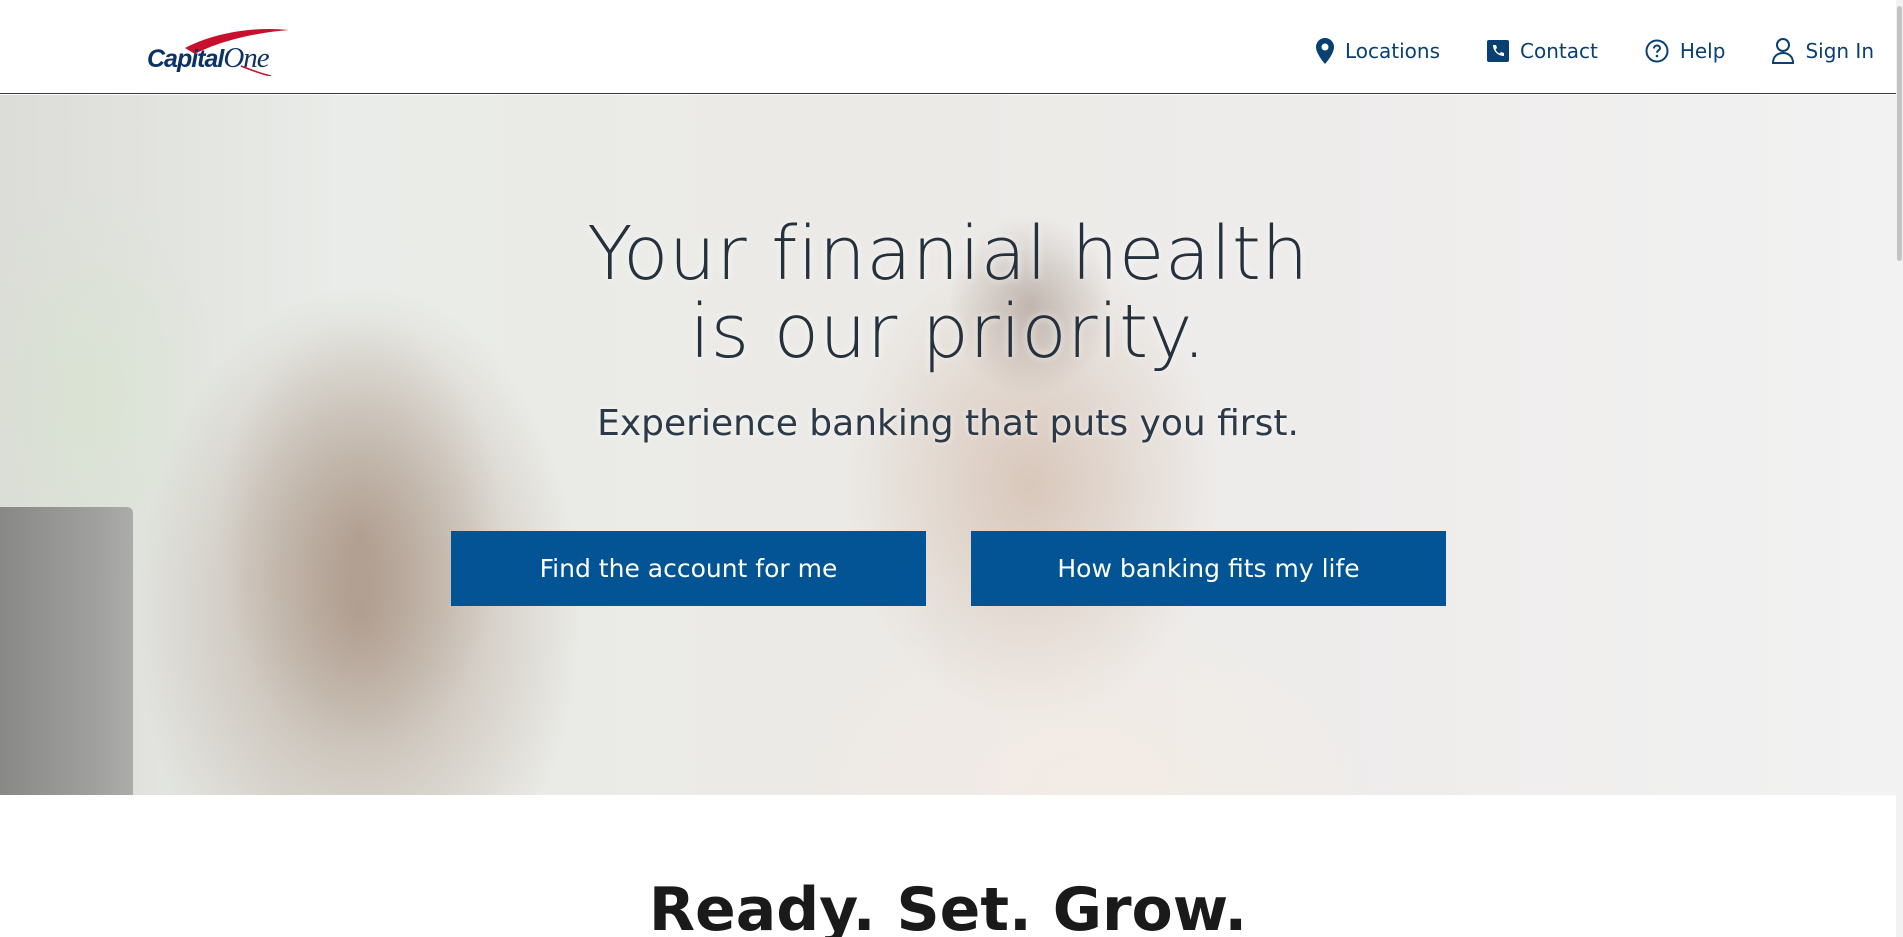 The height and width of the screenshot is (937, 1903). Describe the element at coordinates (1702, 51) in the screenshot. I see `nav-help-label: Help` at that location.